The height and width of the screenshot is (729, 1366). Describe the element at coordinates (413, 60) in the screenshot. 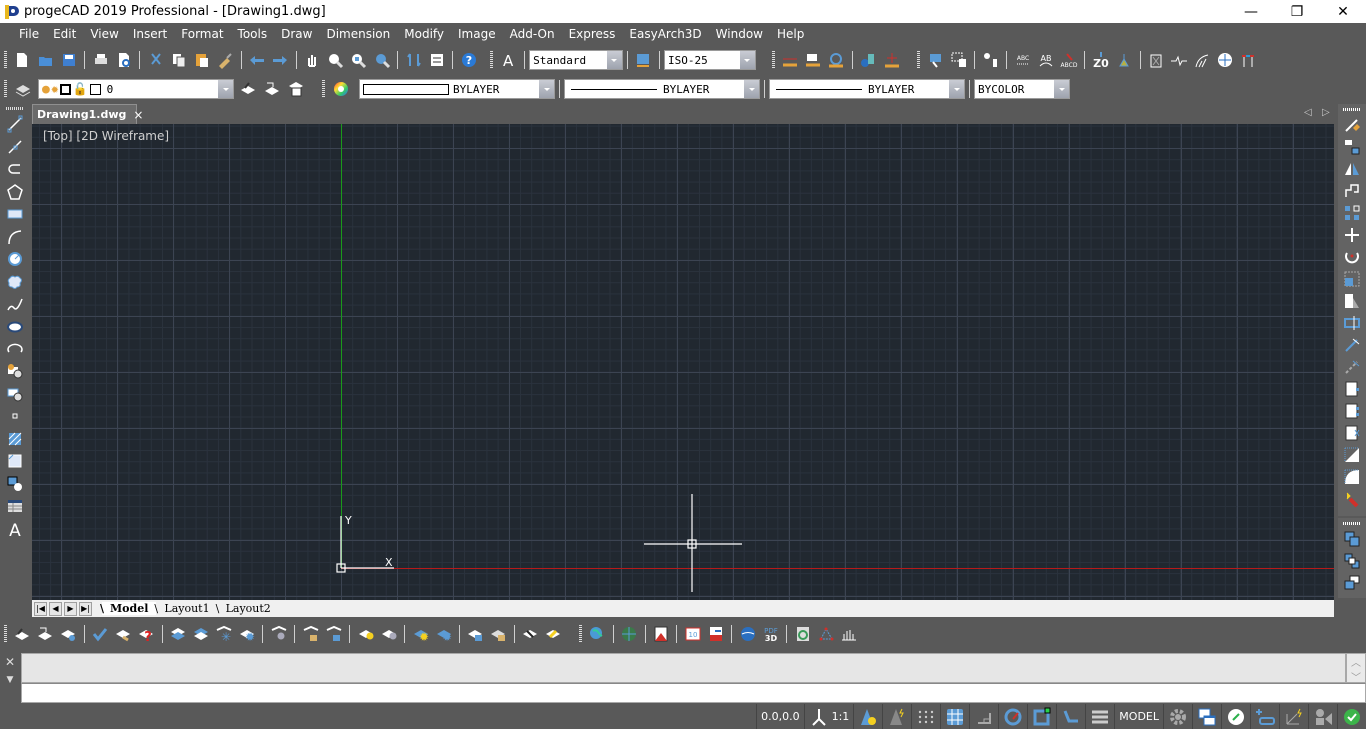

I see `regen-icon` at that location.